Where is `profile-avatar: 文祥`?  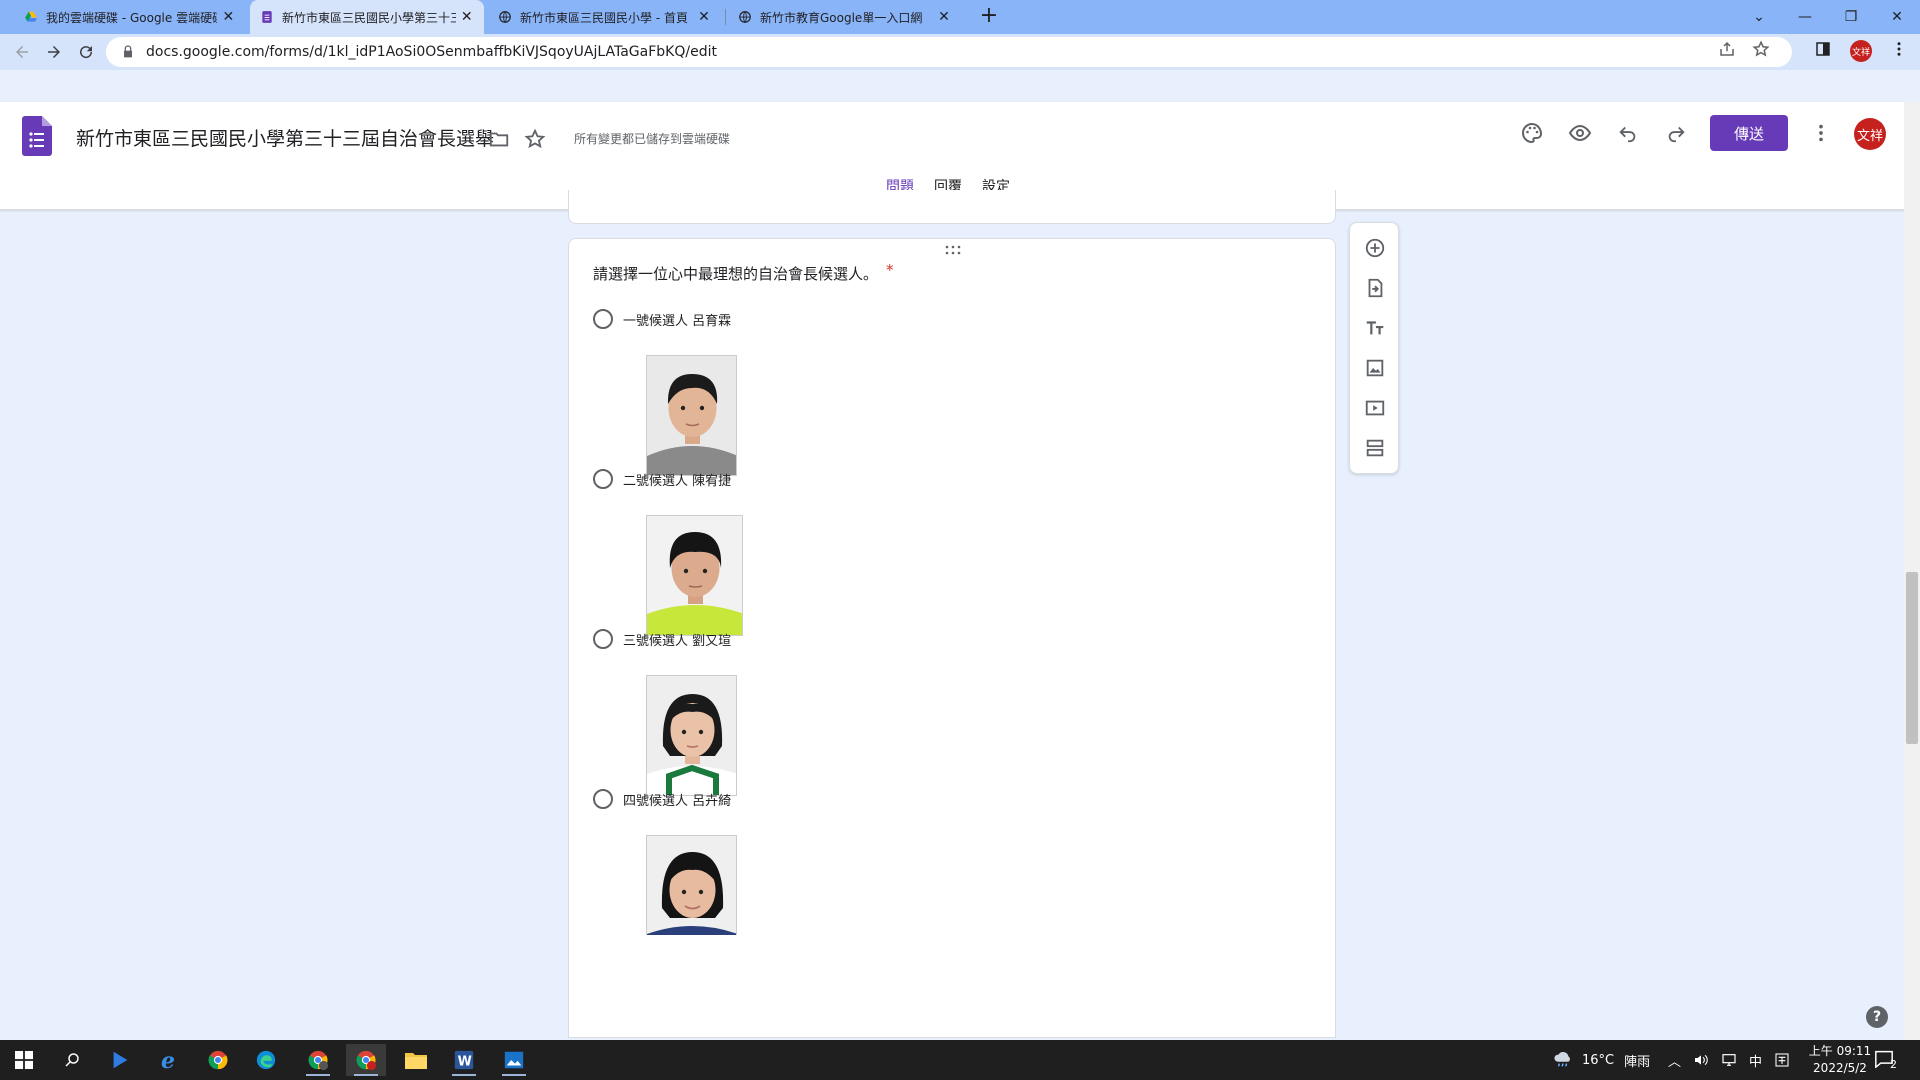 profile-avatar: 文祥 is located at coordinates (1861, 51).